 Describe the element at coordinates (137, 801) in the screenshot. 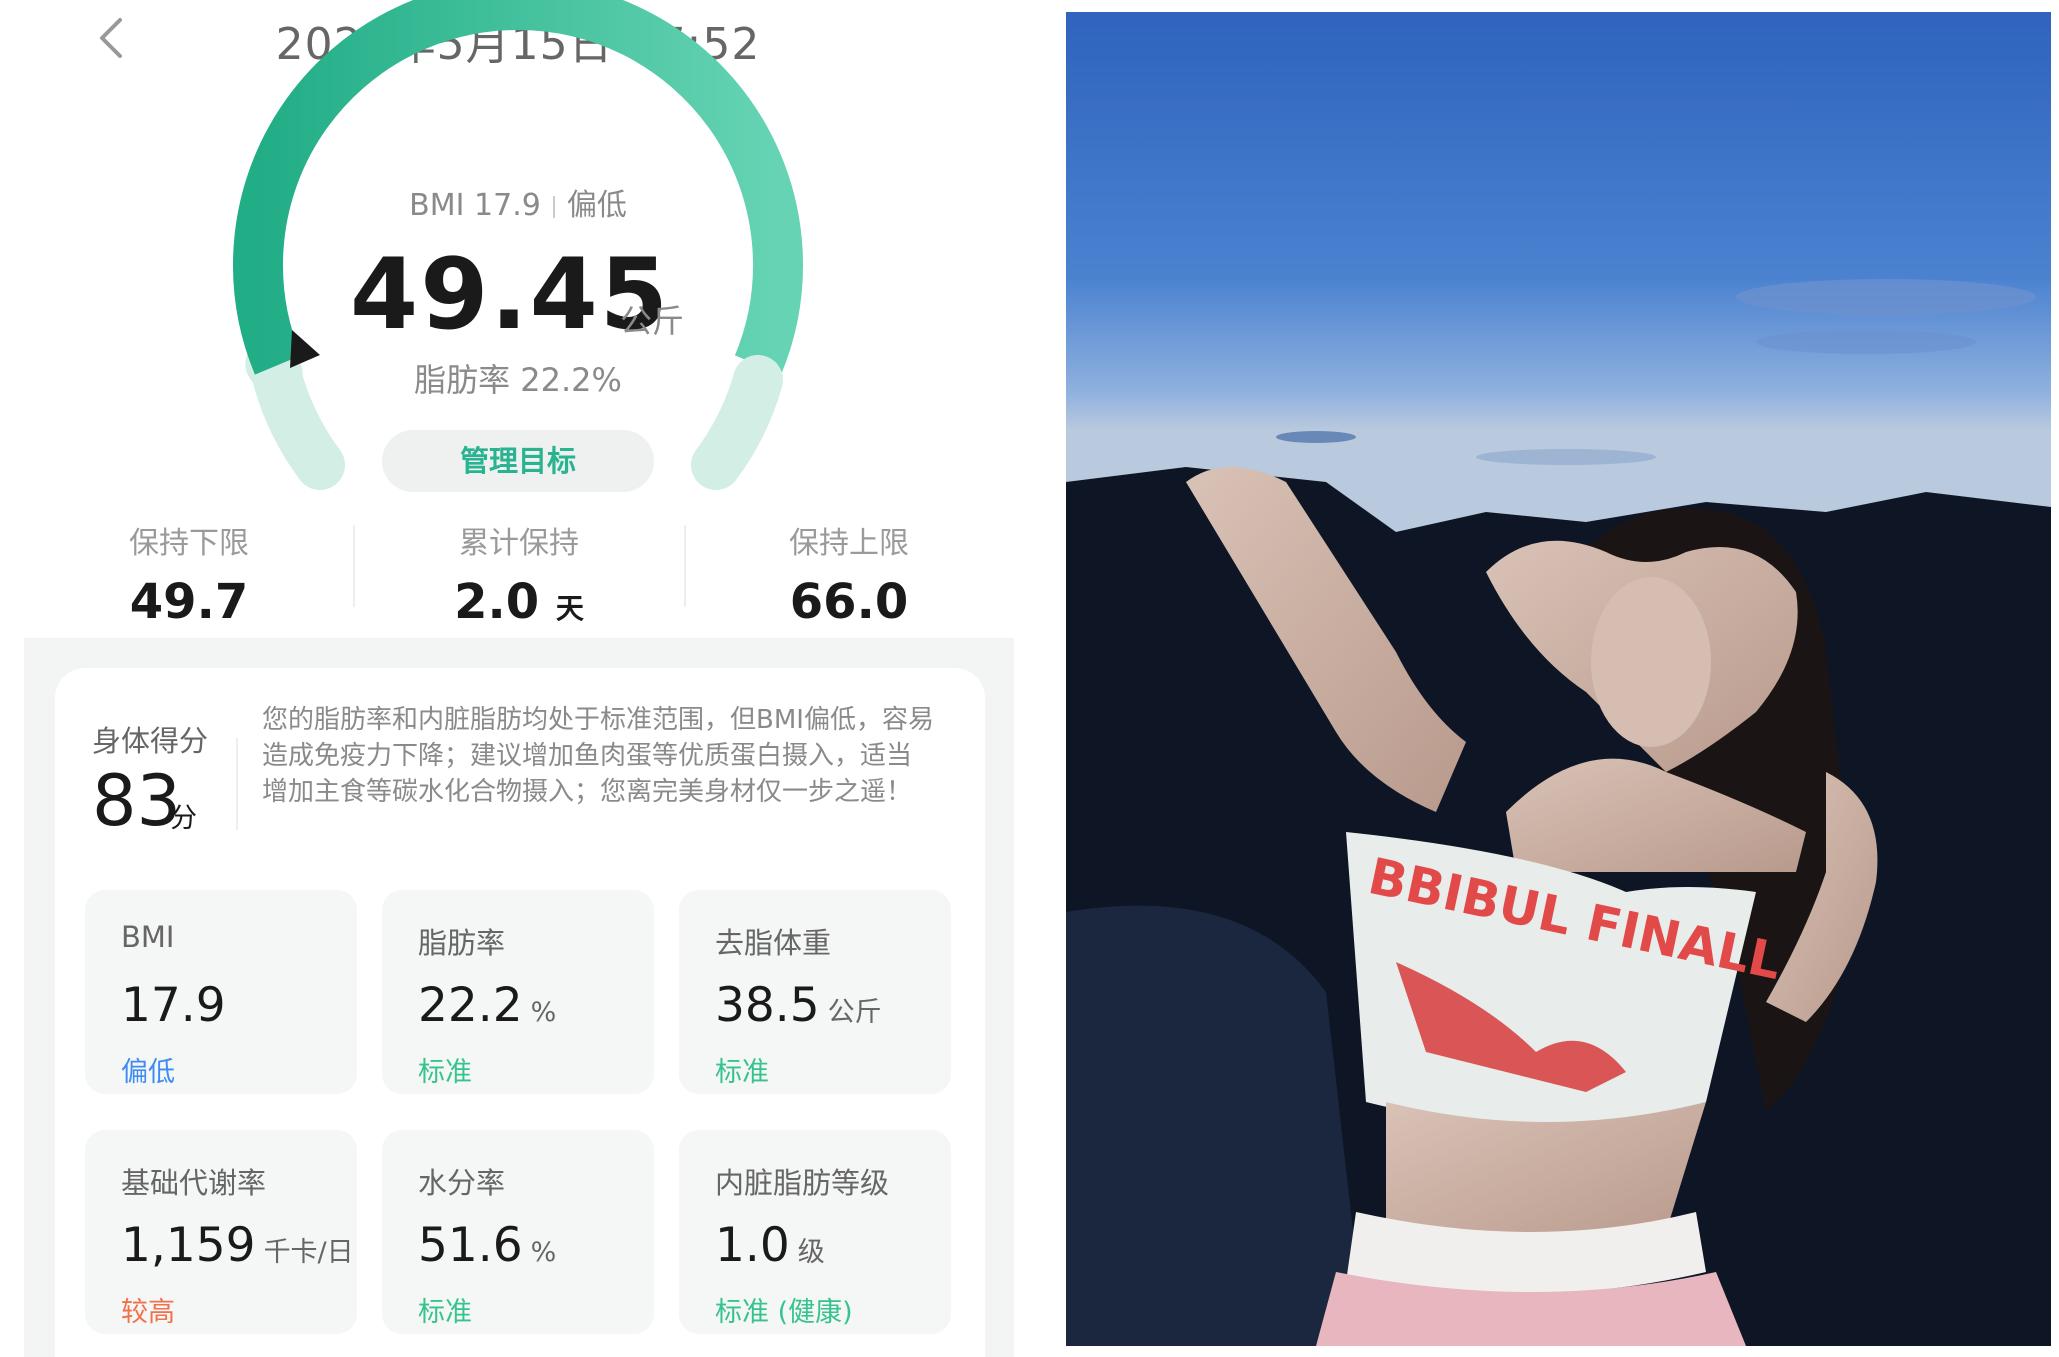

I see `body-score-value: 83` at that location.